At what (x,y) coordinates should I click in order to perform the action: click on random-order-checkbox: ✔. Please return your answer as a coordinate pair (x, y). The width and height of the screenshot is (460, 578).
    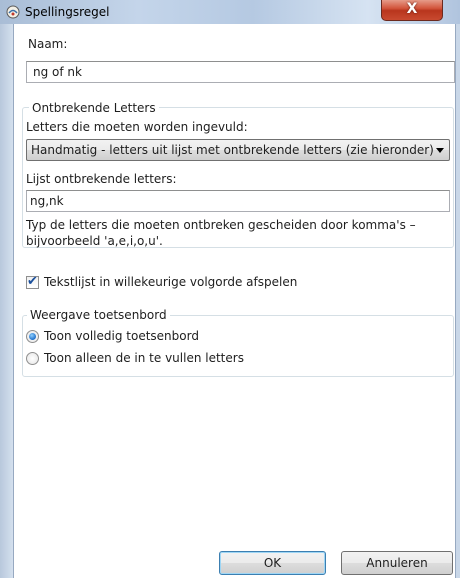
    Looking at the image, I should click on (32, 281).